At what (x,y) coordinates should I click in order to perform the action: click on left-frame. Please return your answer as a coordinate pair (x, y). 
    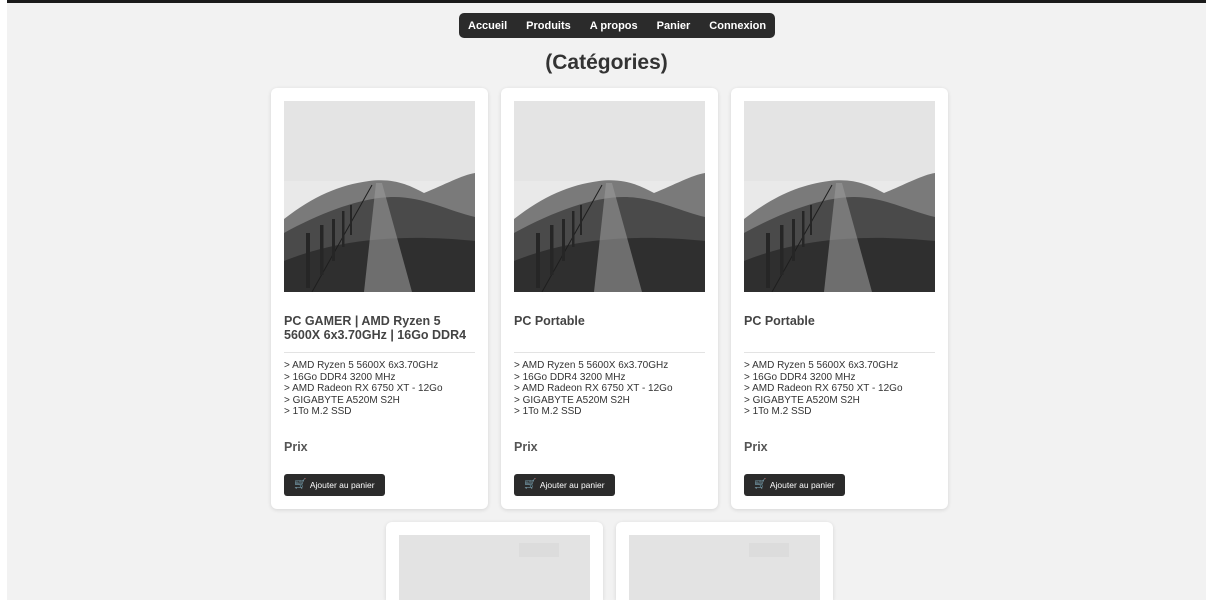
    Looking at the image, I should click on (3, 300).